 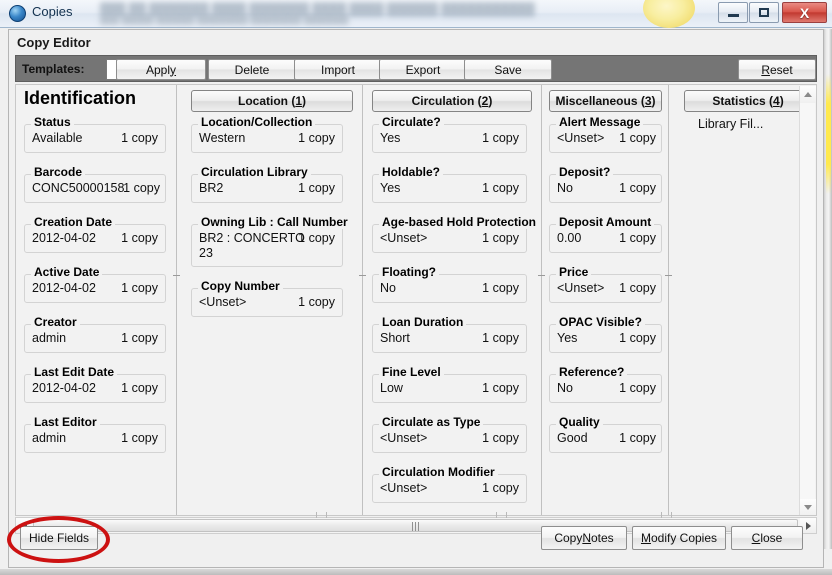 I want to click on field-creator: Creator admin 1 copy, so click(x=95, y=334).